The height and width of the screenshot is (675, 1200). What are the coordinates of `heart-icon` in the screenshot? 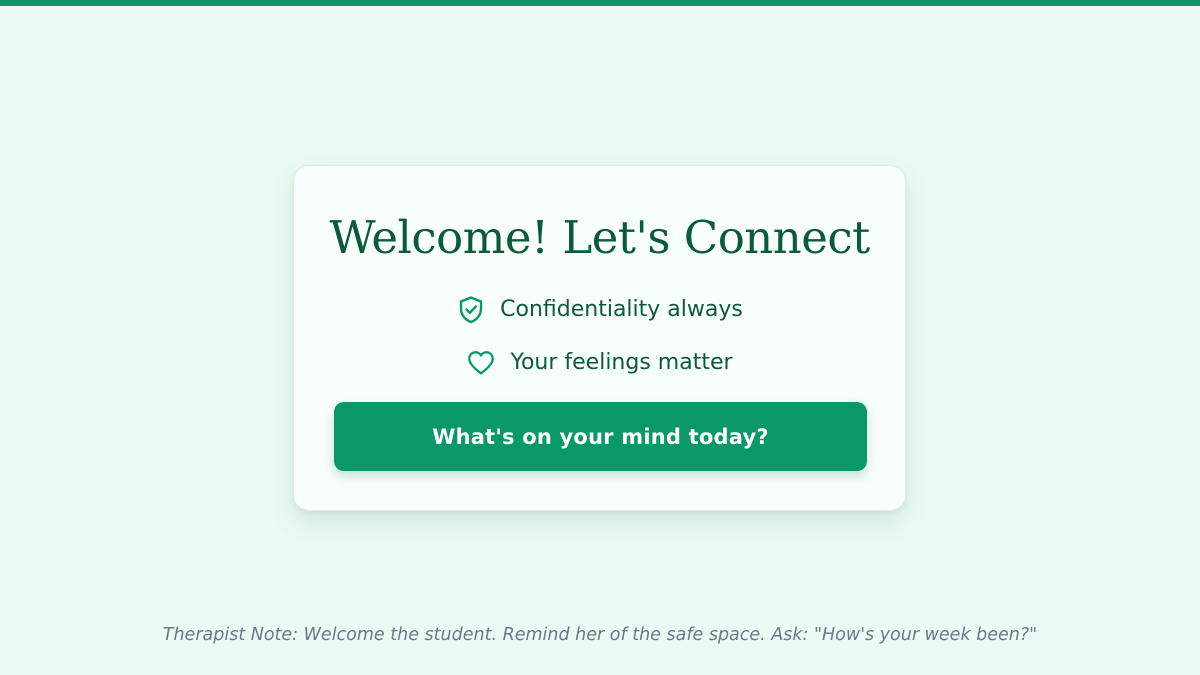 It's located at (481, 363).